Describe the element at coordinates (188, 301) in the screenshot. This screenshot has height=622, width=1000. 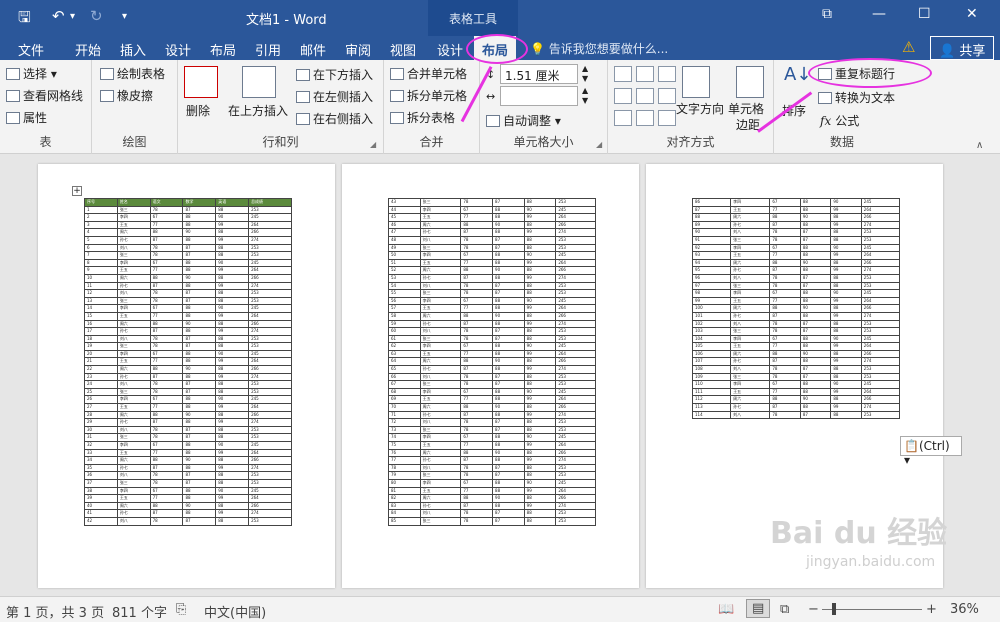
I see `table-row: 13 张三 78 87 88 253` at that location.